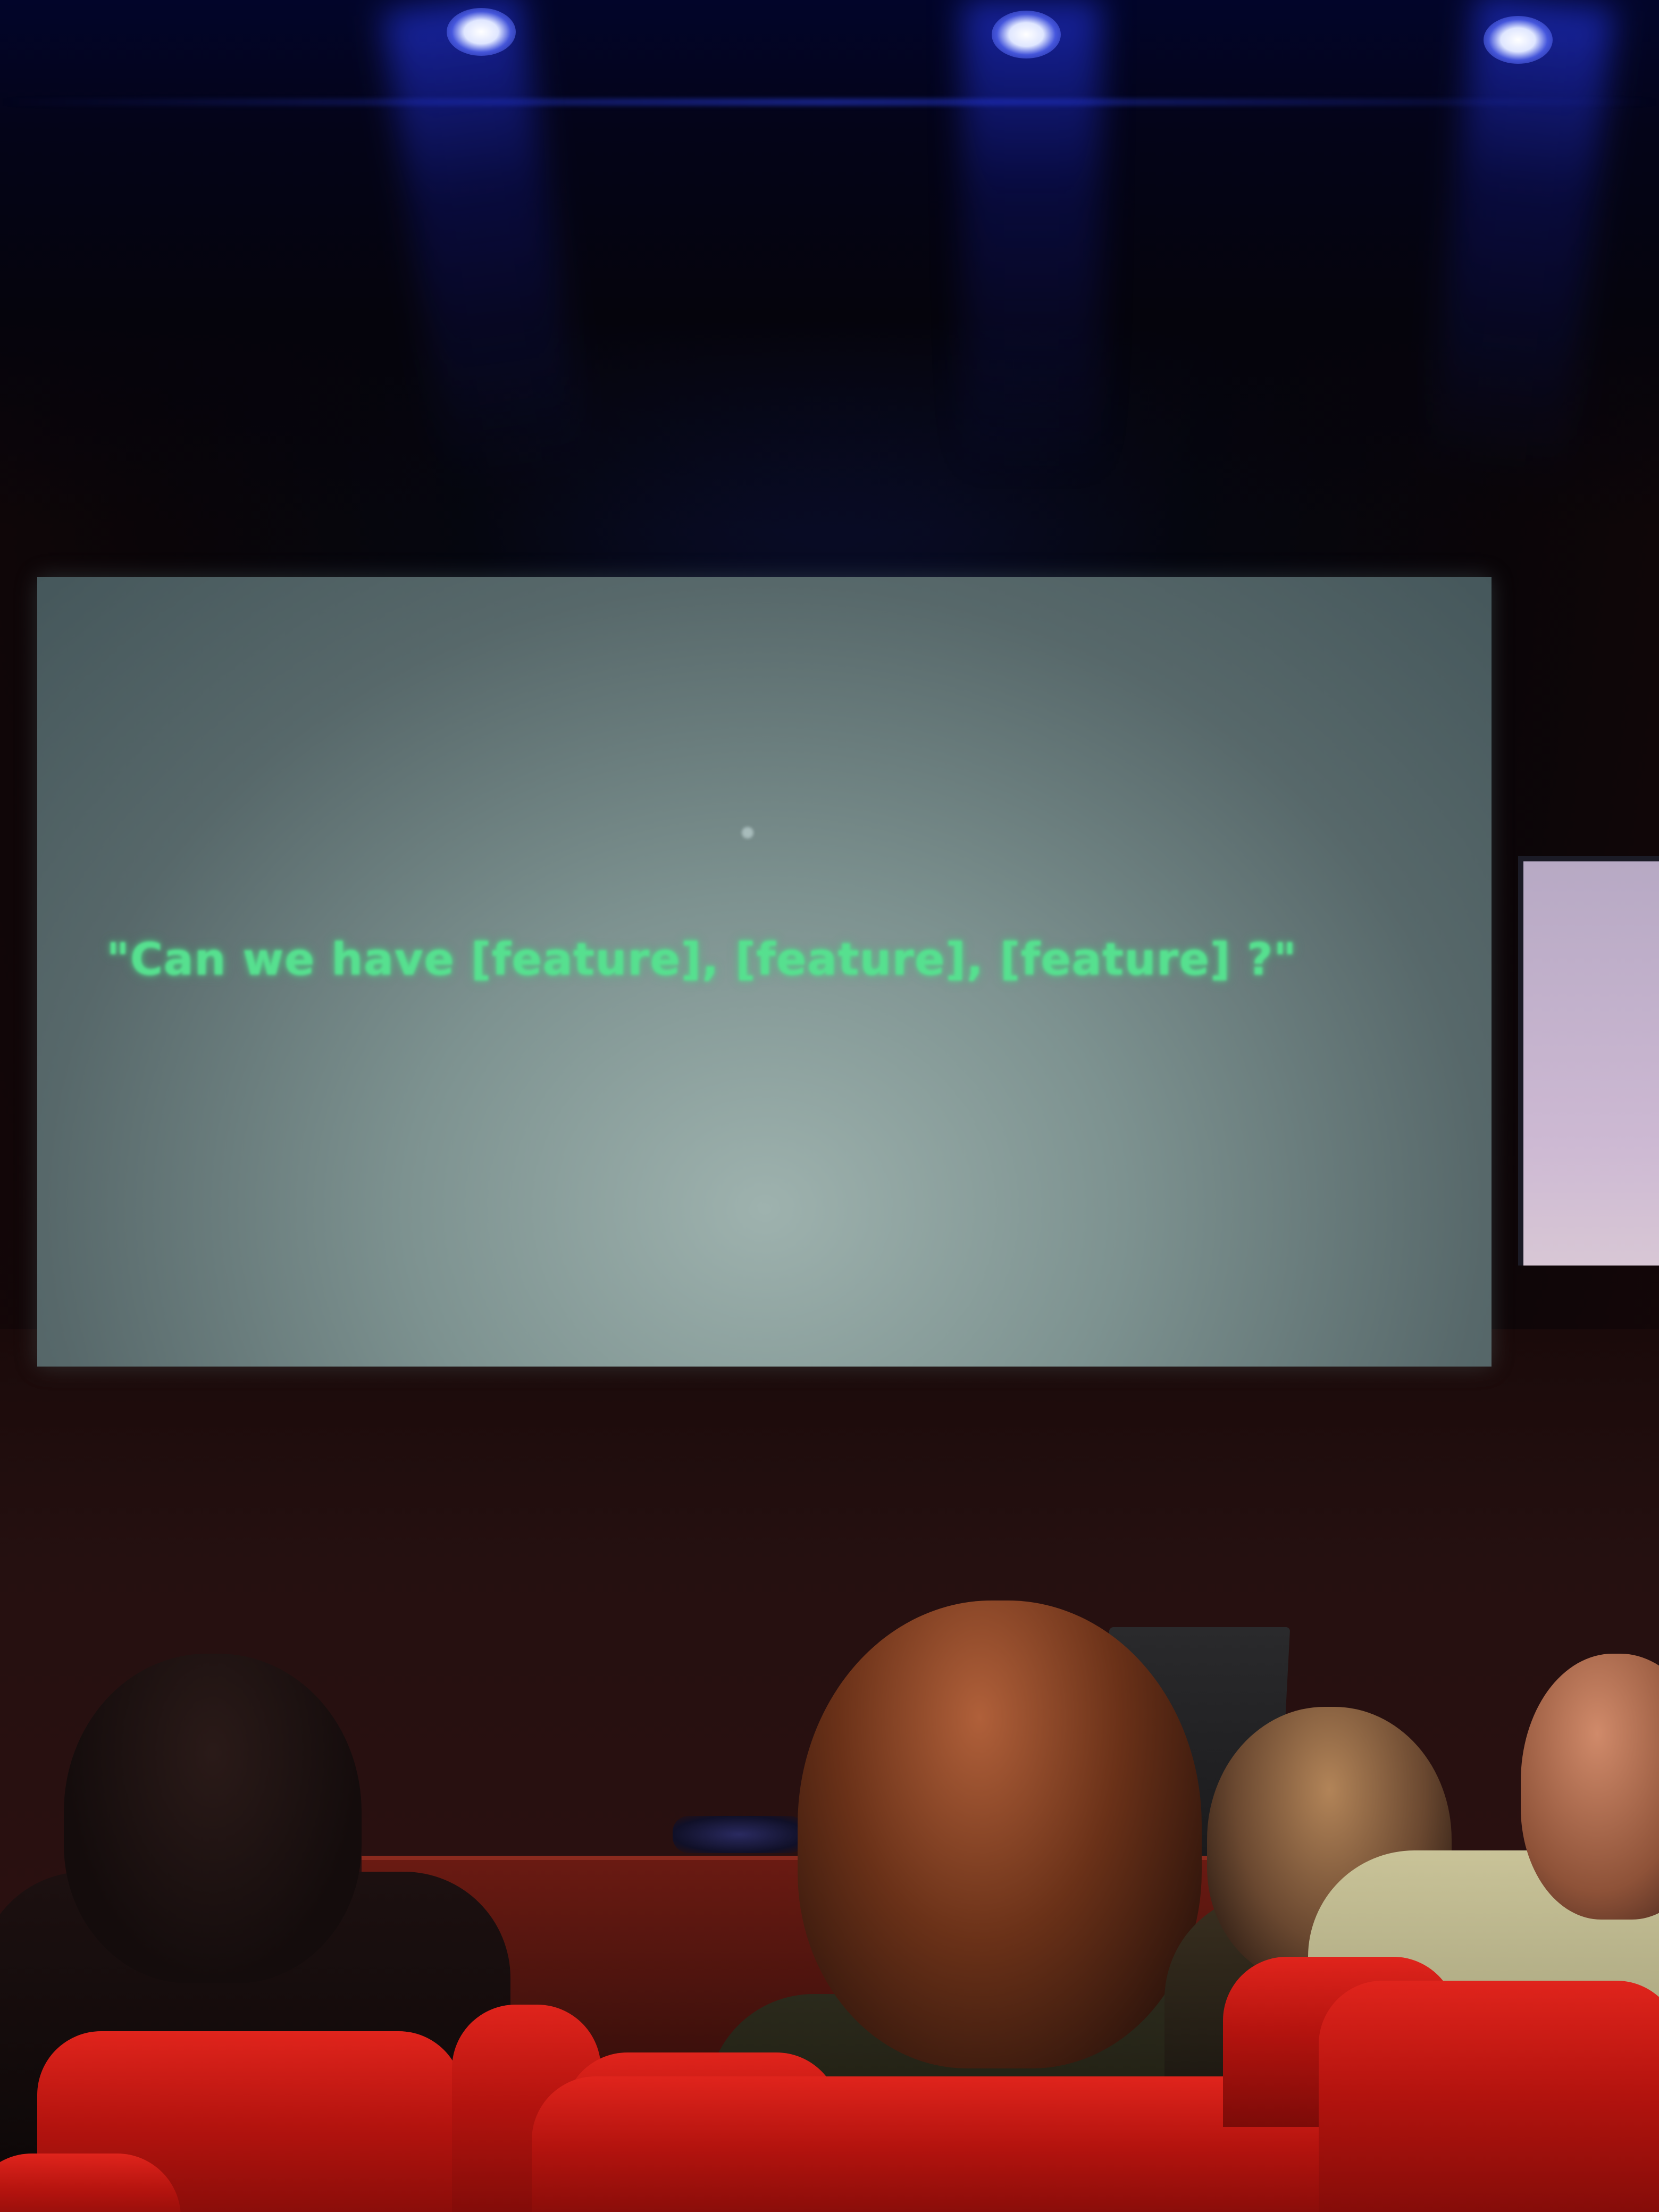  Describe the element at coordinates (829, 102) in the screenshot. I see `lighting-rig` at that location.